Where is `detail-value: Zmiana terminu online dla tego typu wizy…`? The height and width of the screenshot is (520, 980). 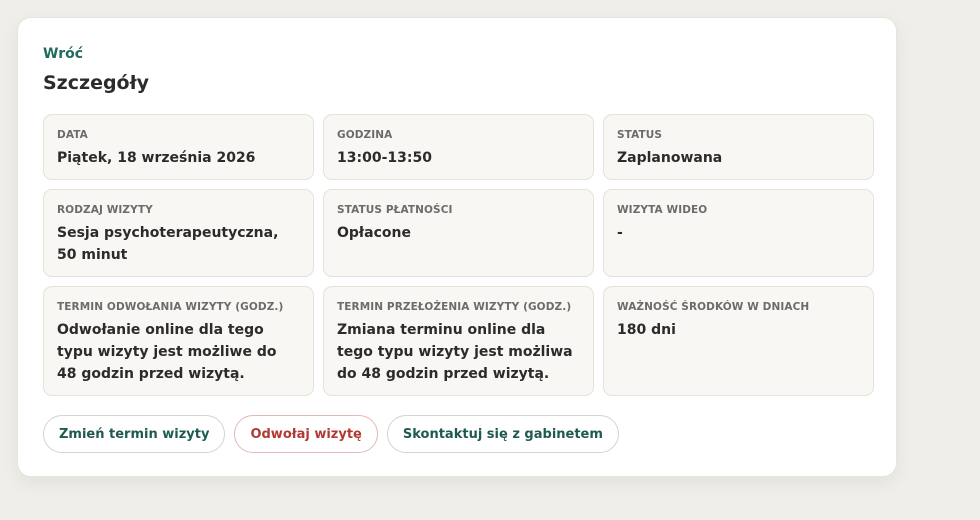
detail-value: Zmiana terminu online dla tego typu wizy… is located at coordinates (455, 352).